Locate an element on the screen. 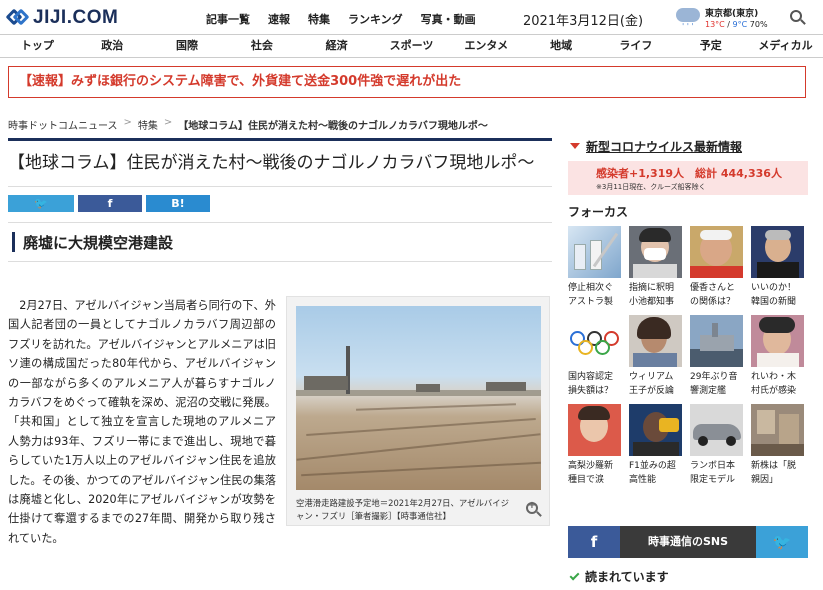  covid-title: 新型コロナウイルス最新情報 is located at coordinates (664, 146).